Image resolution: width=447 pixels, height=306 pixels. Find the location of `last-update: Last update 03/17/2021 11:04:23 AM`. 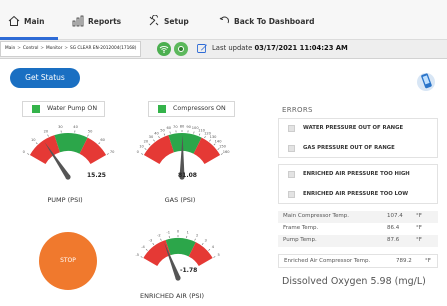

last-update: Last update 03/17/2021 11:04:23 AM is located at coordinates (280, 48).